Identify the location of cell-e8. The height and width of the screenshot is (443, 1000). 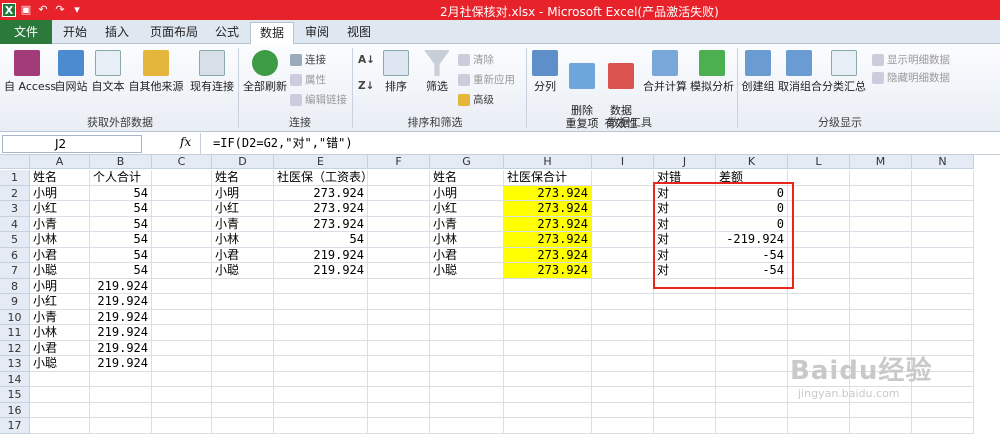
(321, 286).